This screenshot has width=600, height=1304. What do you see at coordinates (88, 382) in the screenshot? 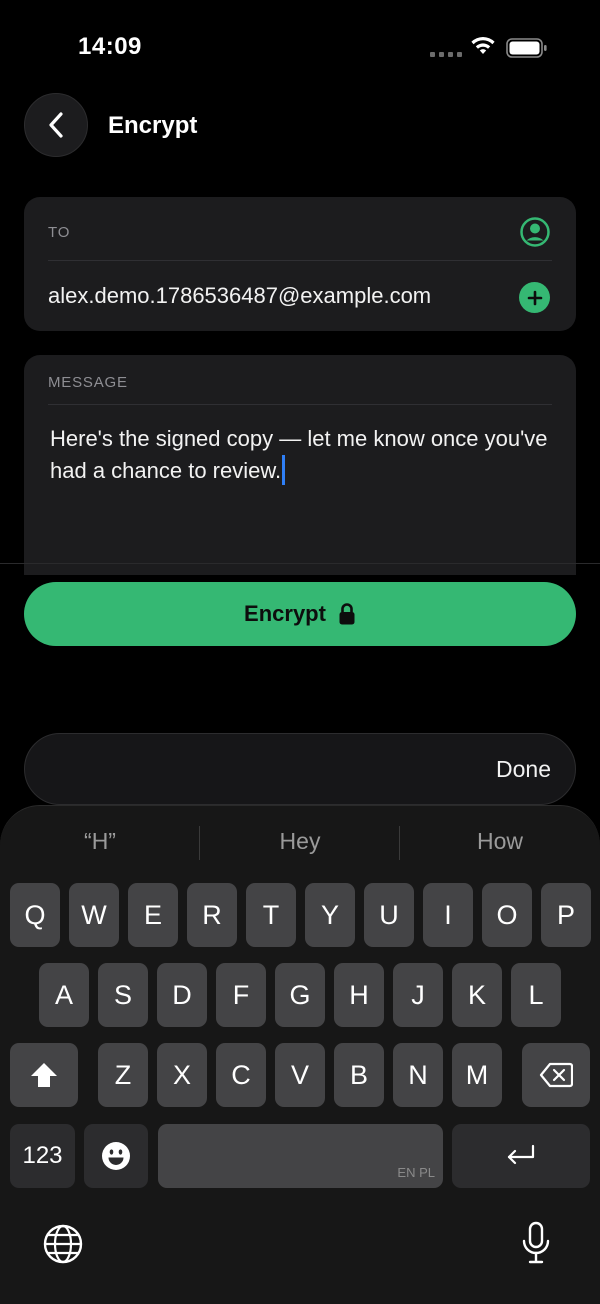
I see `message-label: MESSAGE` at bounding box center [88, 382].